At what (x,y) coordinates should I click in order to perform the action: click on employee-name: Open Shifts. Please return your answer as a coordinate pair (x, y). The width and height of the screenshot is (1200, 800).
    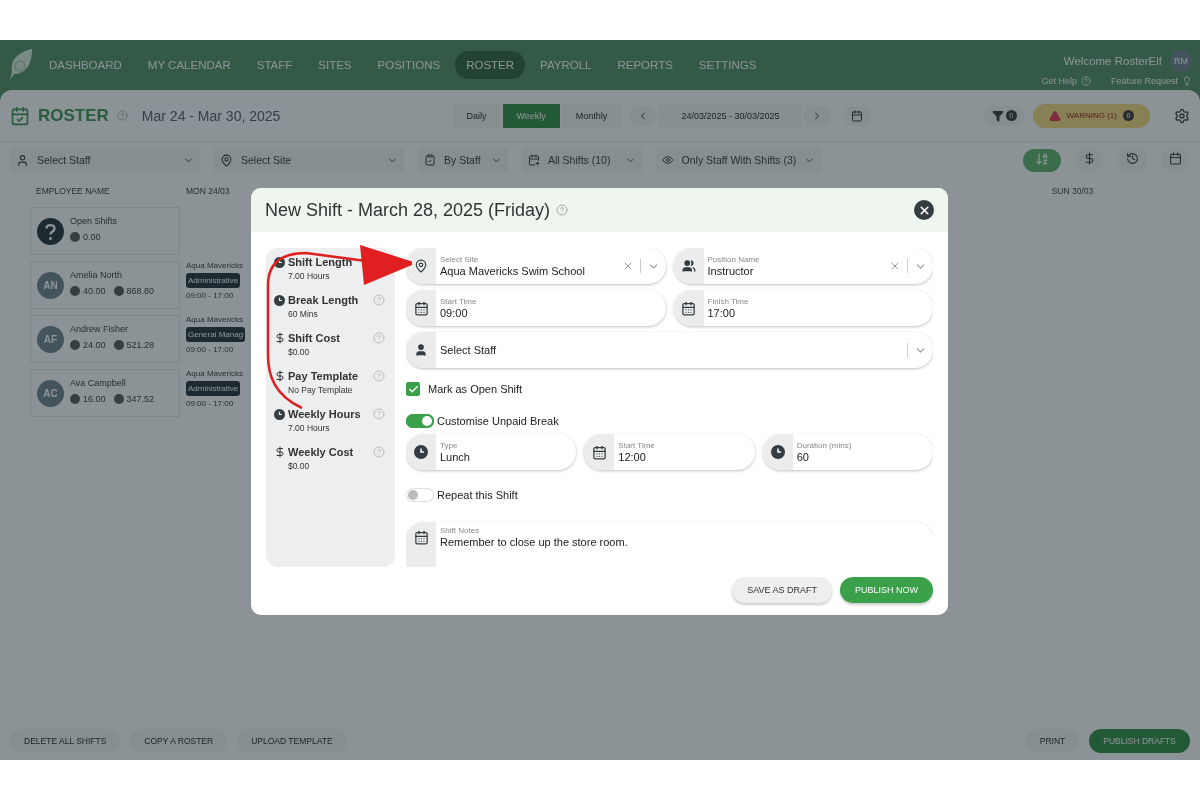
    Looking at the image, I should click on (94, 221).